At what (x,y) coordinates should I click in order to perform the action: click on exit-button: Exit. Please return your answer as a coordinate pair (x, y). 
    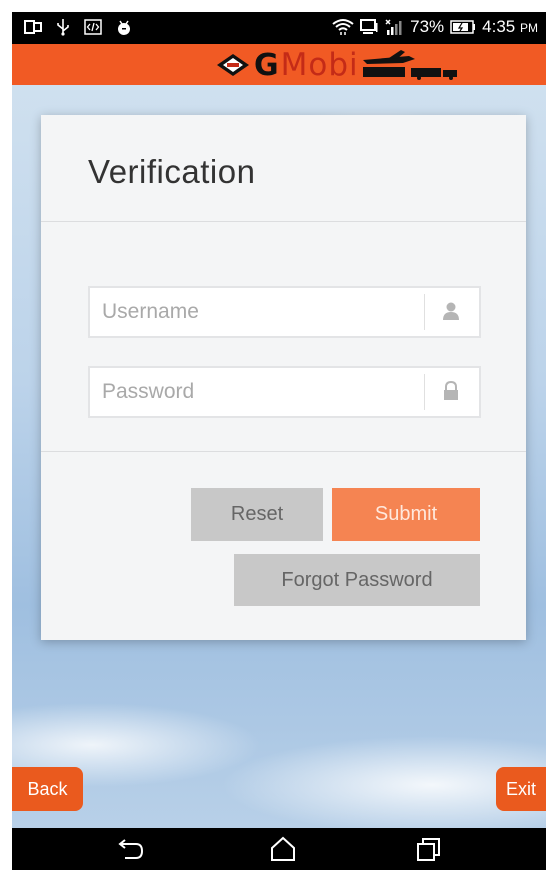
    Looking at the image, I should click on (521, 789).